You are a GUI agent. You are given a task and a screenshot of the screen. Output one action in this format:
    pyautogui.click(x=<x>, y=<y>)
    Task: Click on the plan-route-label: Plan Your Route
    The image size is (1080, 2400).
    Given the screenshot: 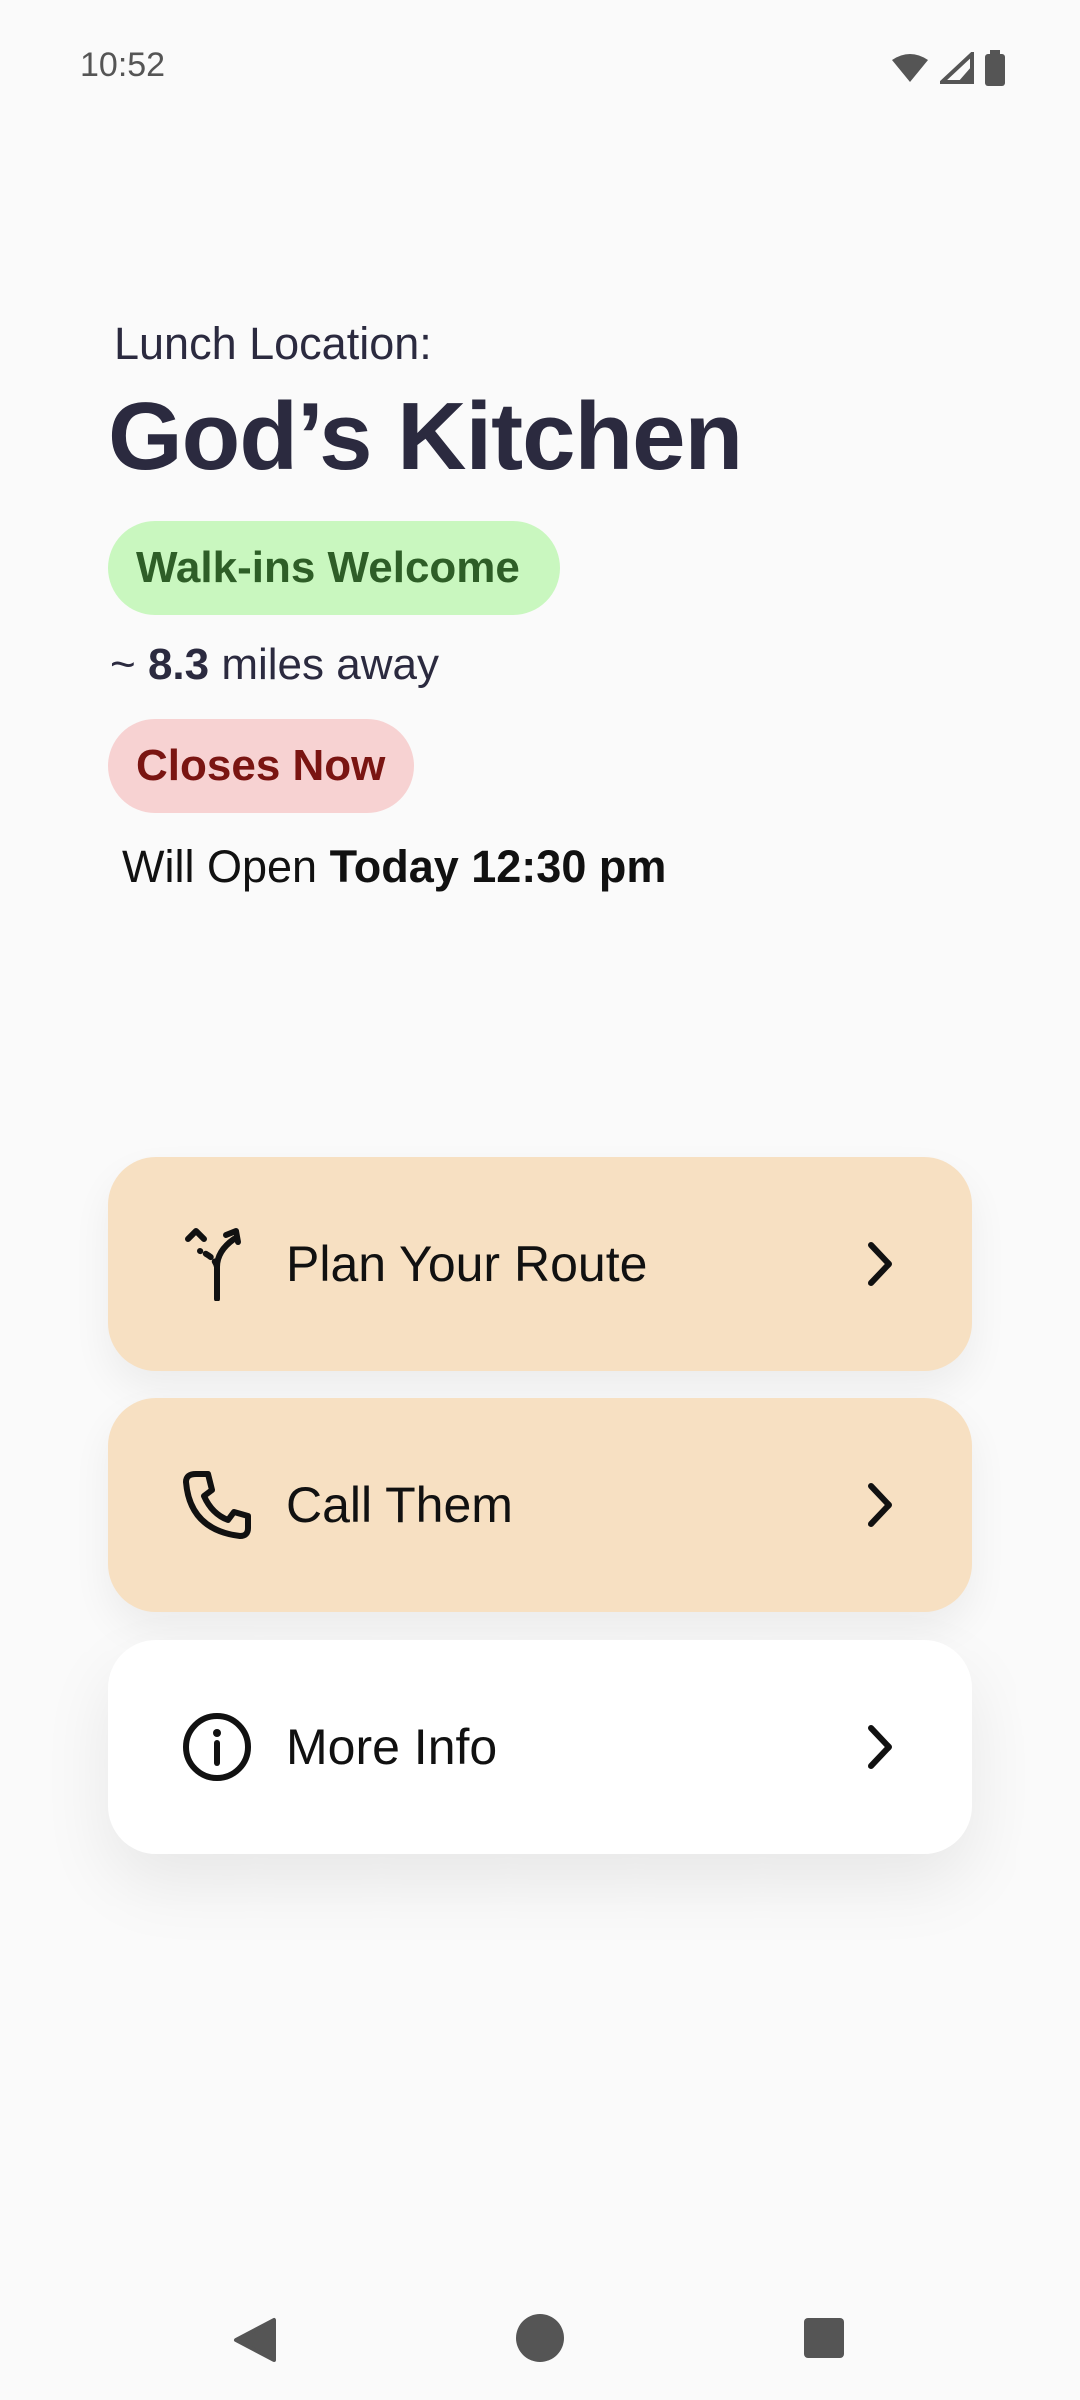 What is the action you would take?
    pyautogui.click(x=467, y=1264)
    